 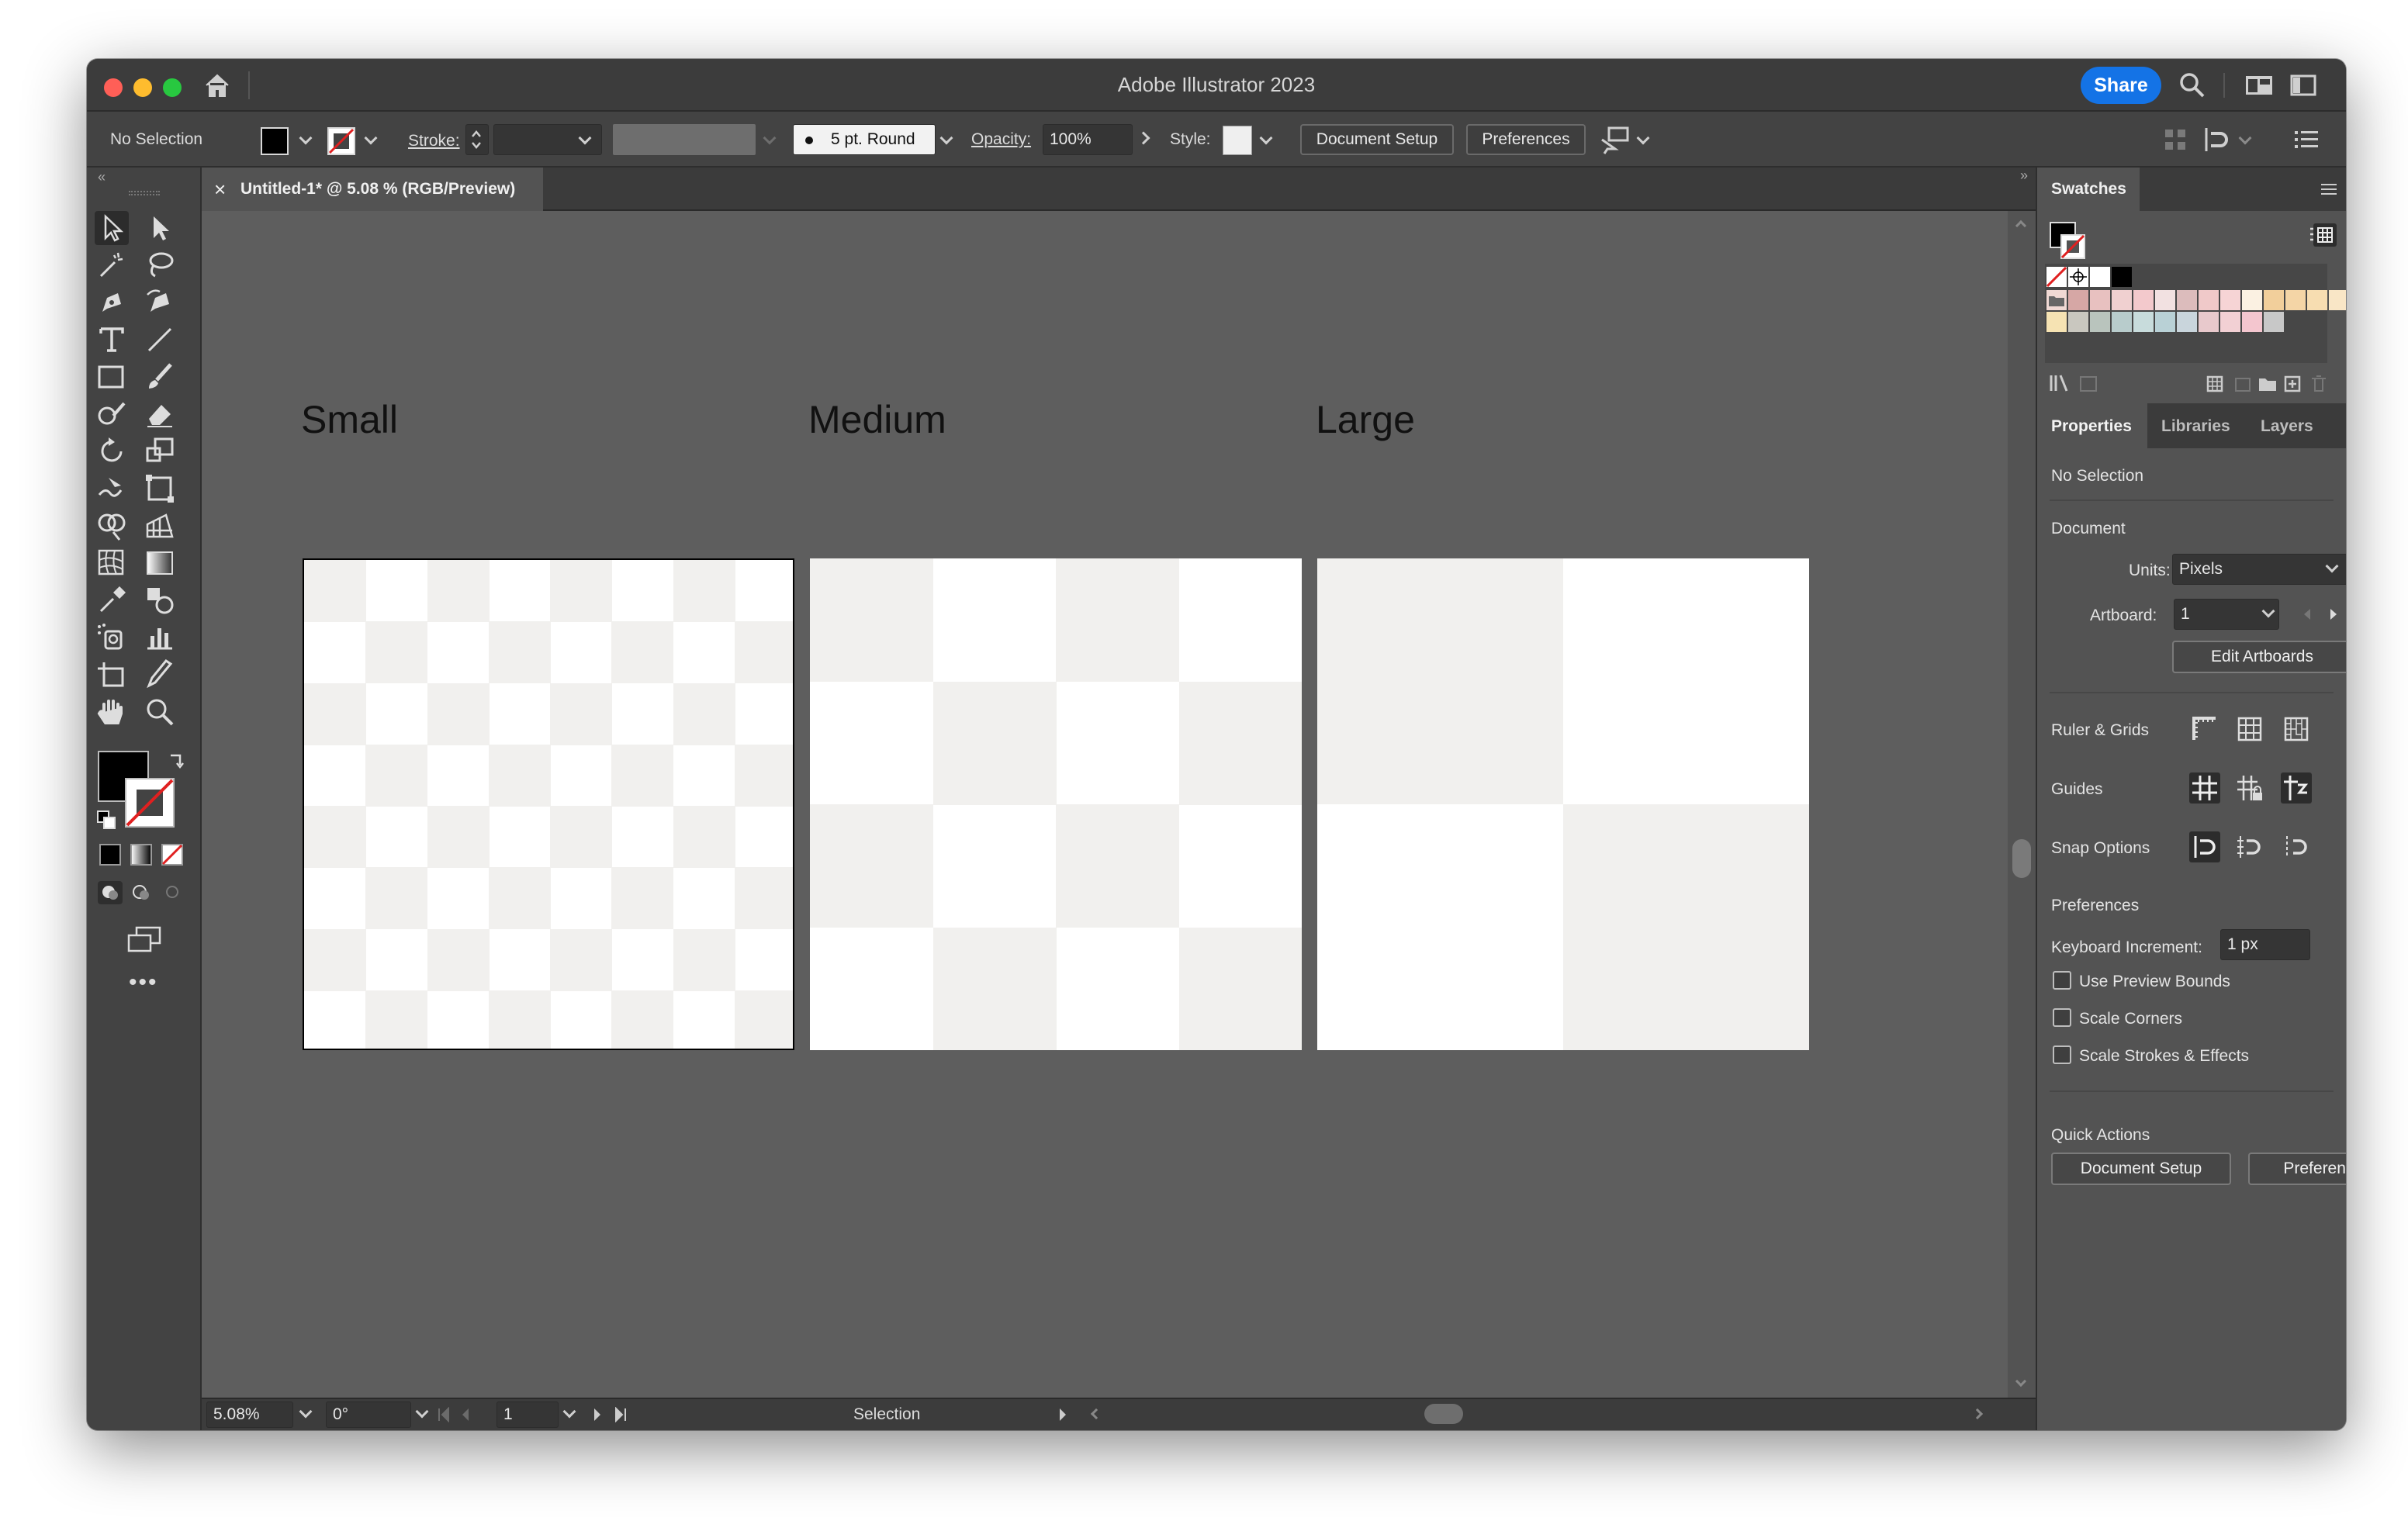 I want to click on artboard-number-field: 1, so click(x=527, y=1414).